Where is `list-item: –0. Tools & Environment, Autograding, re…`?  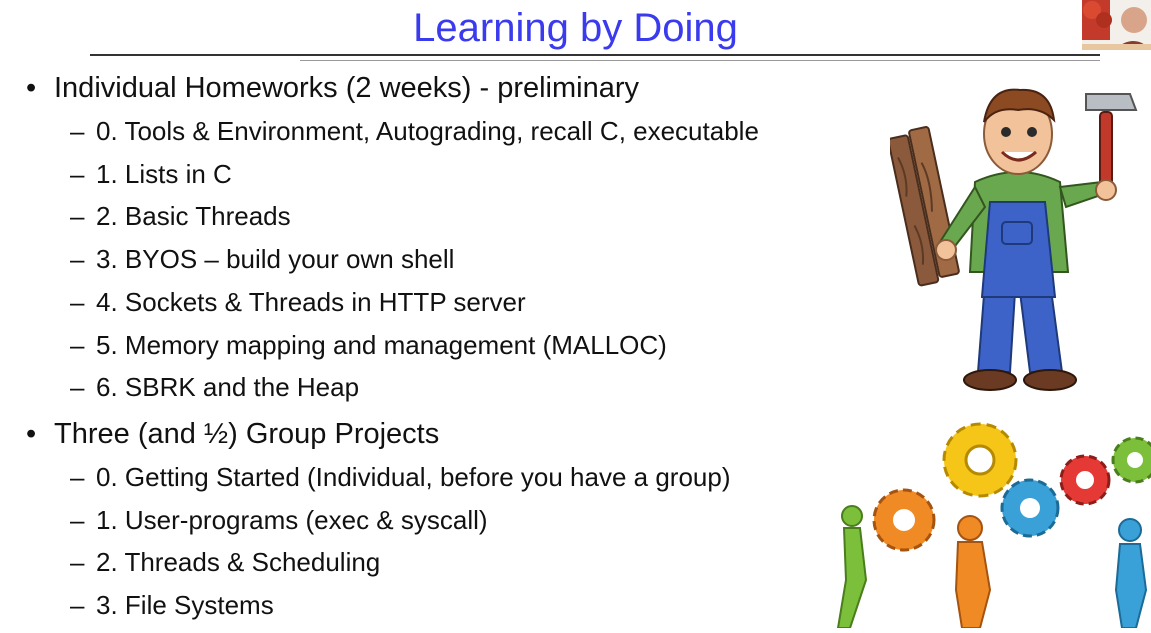
list-item: –0. Tools & Environment, Autograding, re… is located at coordinates (414, 131).